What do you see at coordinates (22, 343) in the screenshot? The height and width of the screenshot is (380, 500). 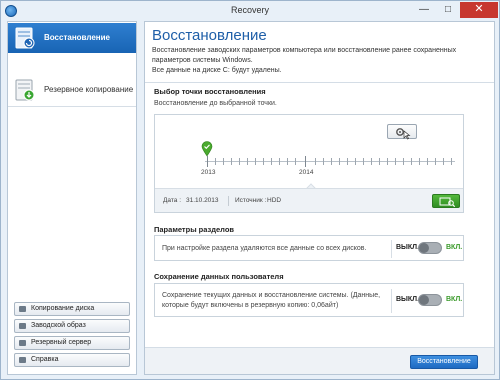 I see `server-icon` at bounding box center [22, 343].